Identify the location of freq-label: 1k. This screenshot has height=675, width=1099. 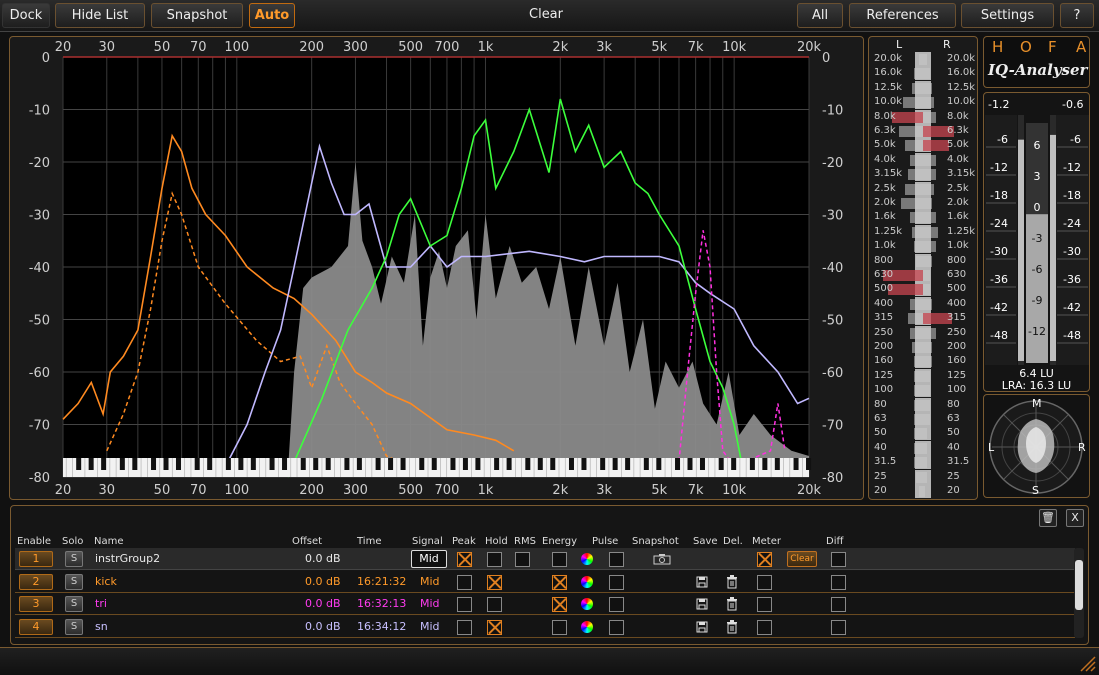
(486, 47).